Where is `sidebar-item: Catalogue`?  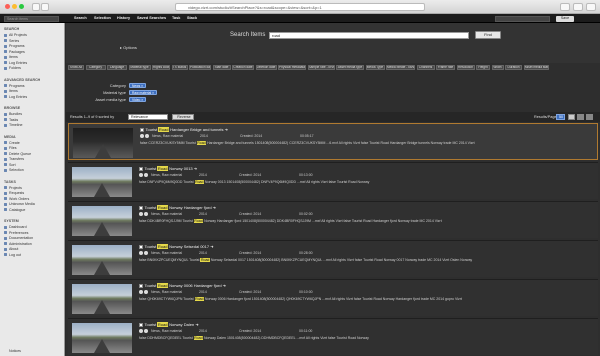
sidebar-item: Catalogue is located at coordinates (14, 210).